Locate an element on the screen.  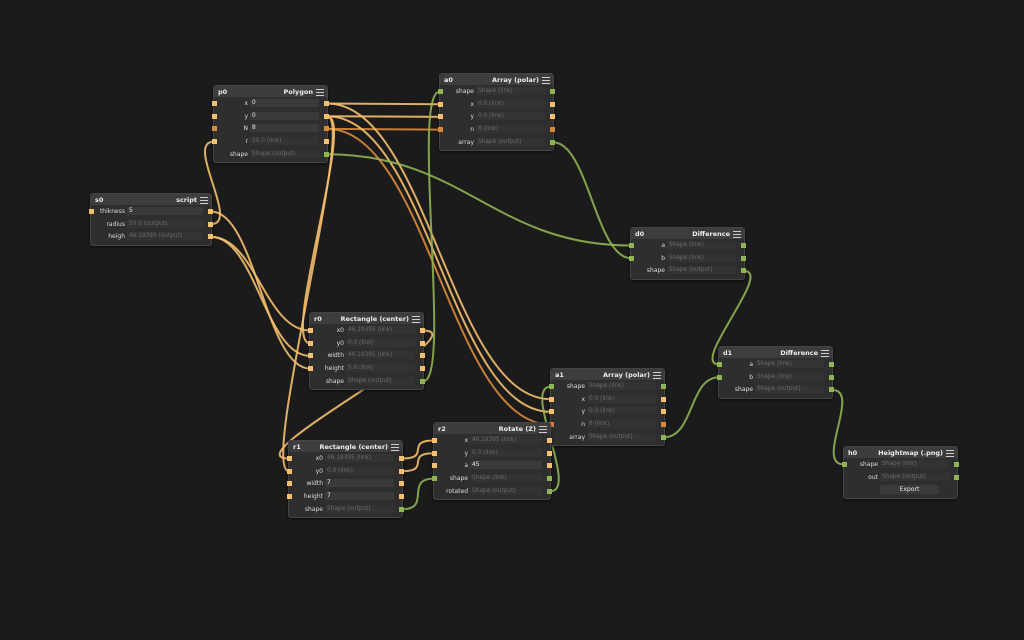
node-header: h0 Heightmap (.png) is located at coordinates (900, 452).